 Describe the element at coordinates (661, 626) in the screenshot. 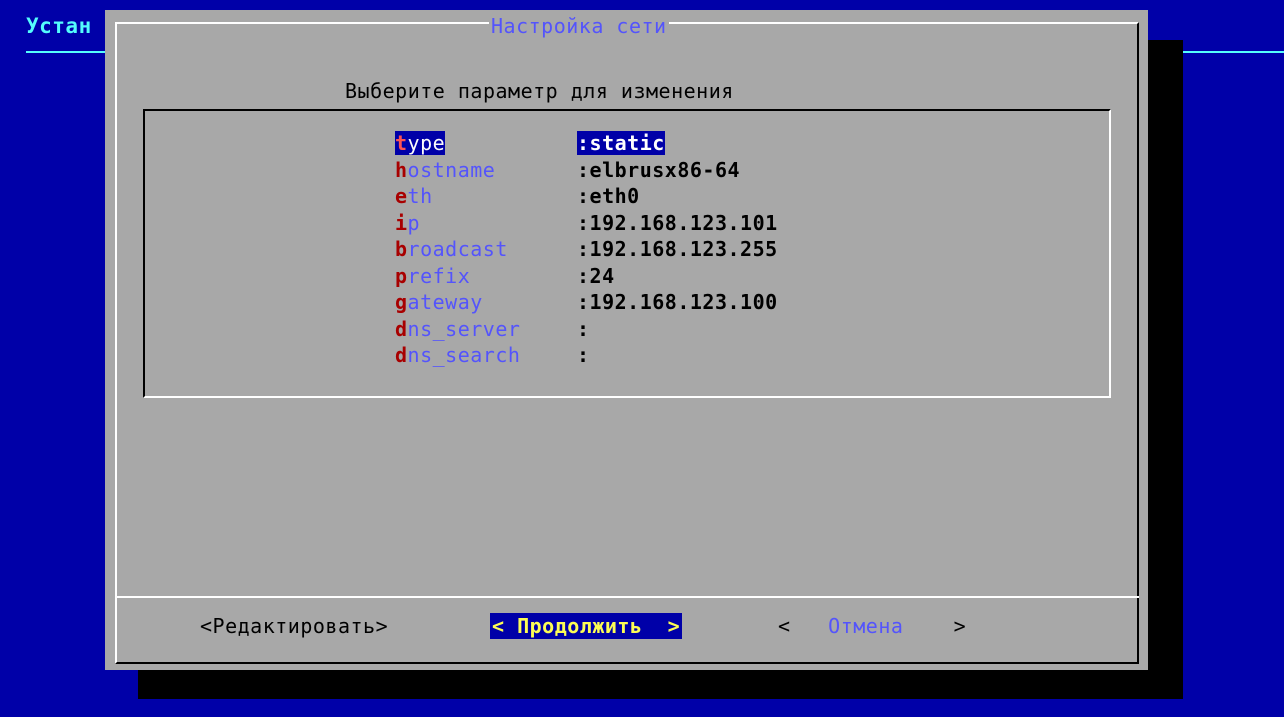

I see `continue-button-close: >` at that location.